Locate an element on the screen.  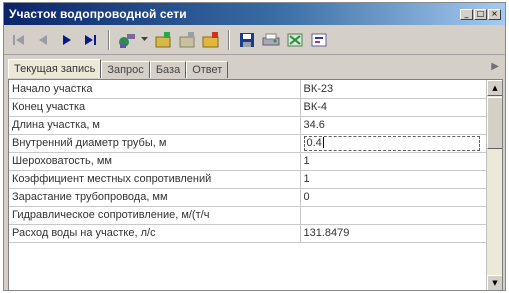
inline-edit-text: 0.4 is located at coordinates (314, 142).